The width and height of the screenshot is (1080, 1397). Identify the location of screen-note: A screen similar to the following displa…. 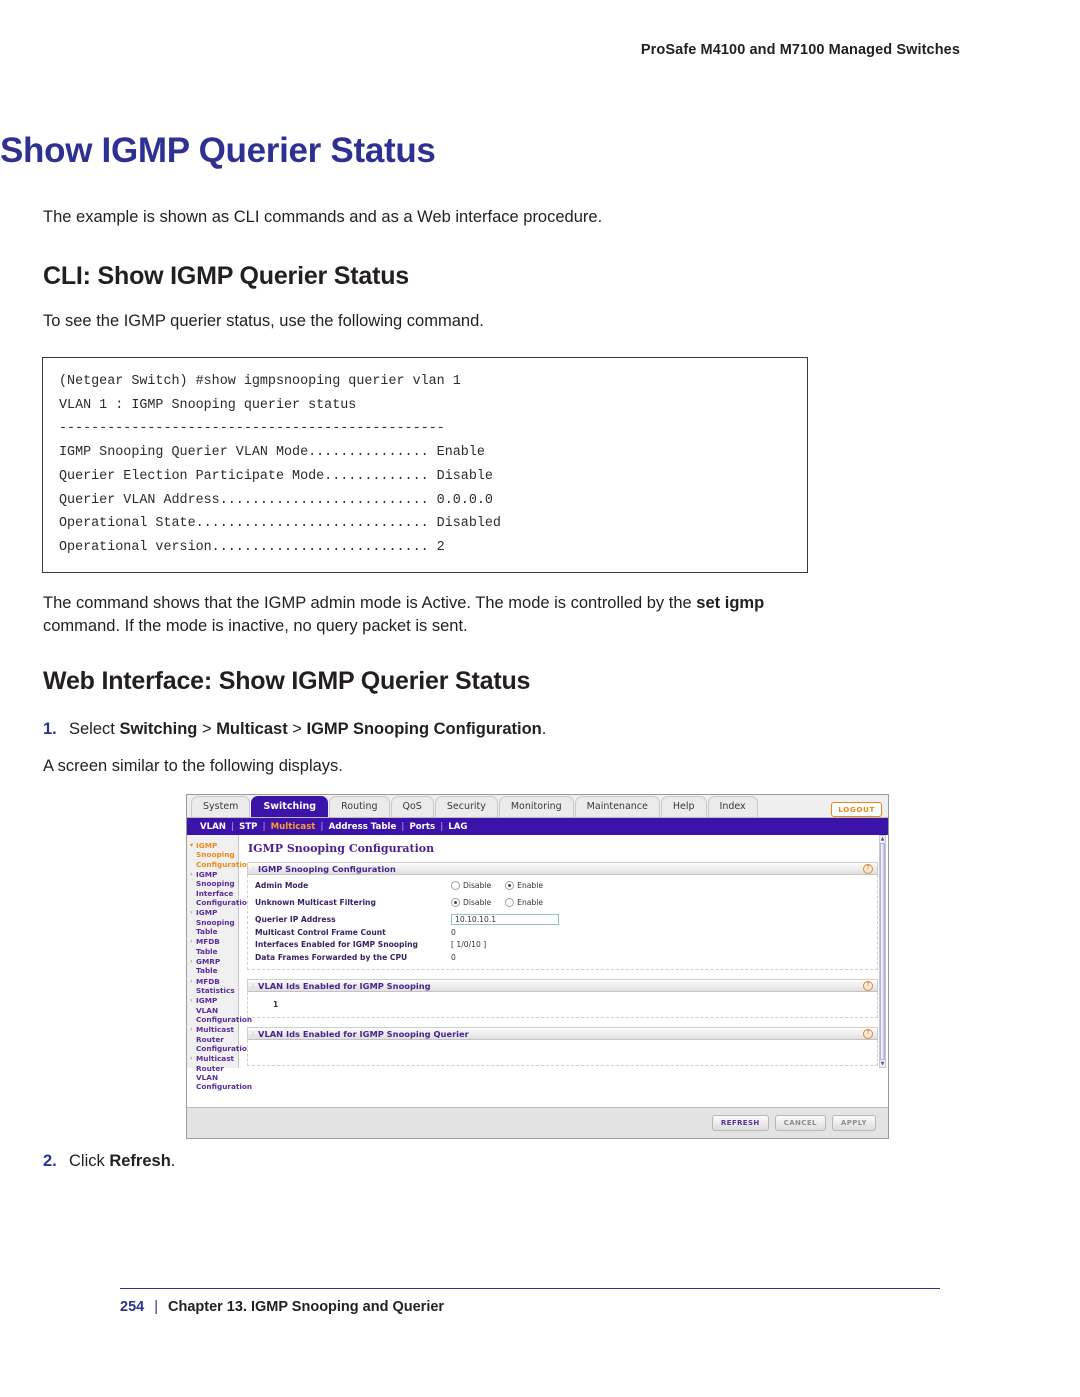
(193, 766).